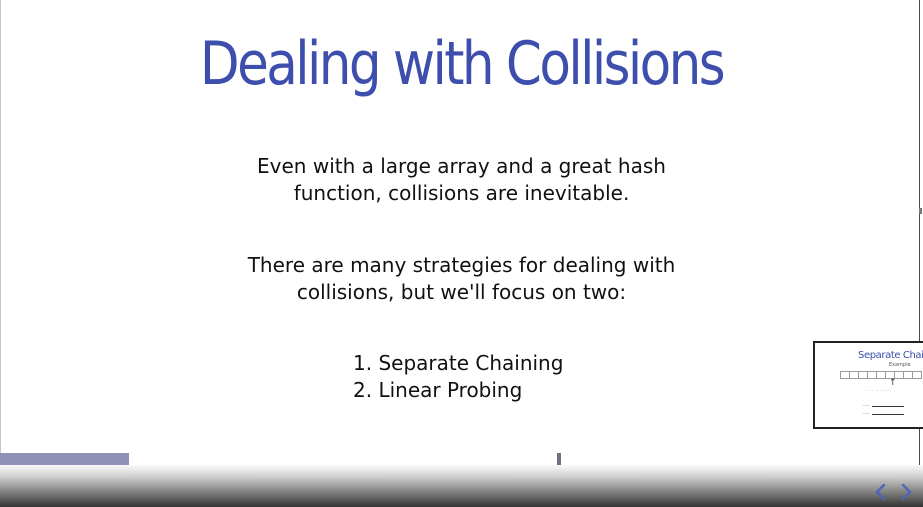 The width and height of the screenshot is (923, 507). What do you see at coordinates (461, 292) in the screenshot?
I see `strategies-line: collisions, but we'll focus on two:` at bounding box center [461, 292].